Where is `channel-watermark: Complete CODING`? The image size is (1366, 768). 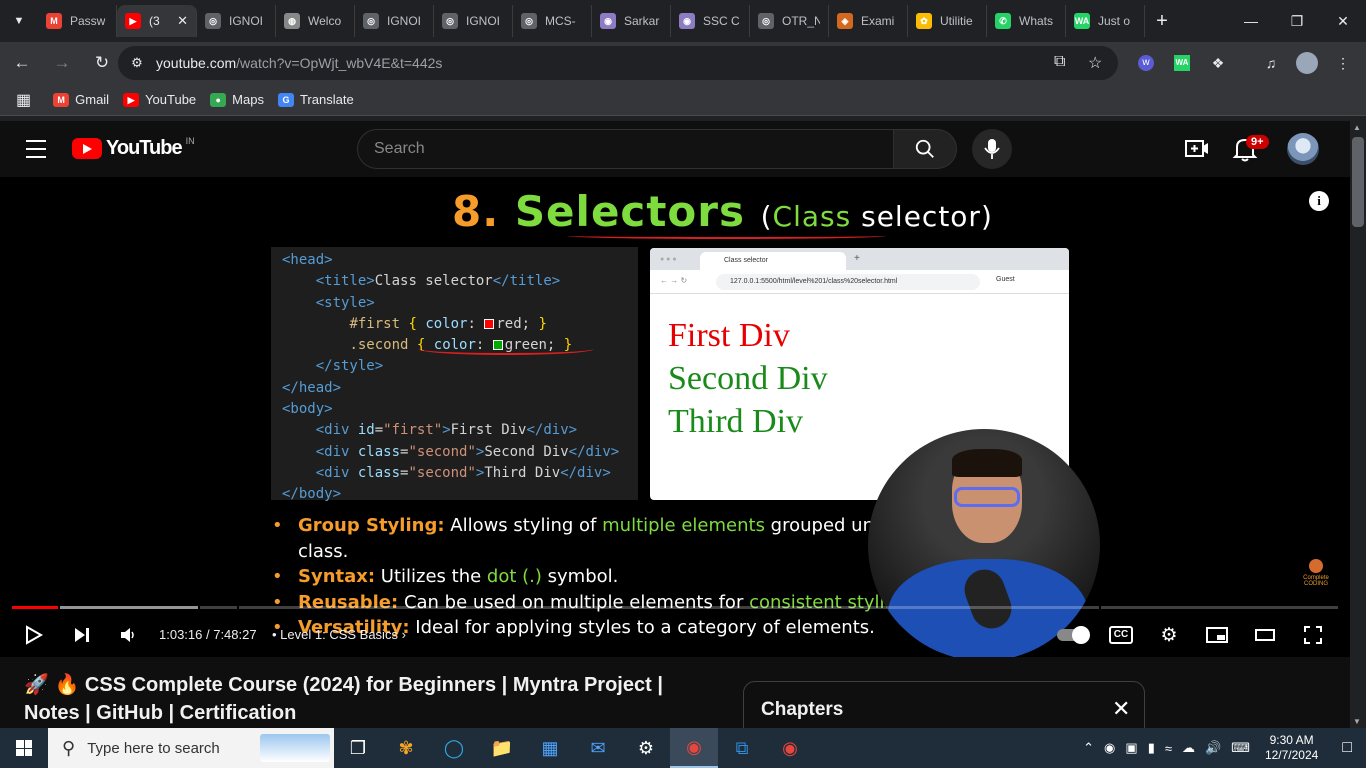
channel-watermark: Complete CODING is located at coordinates (1316, 574).